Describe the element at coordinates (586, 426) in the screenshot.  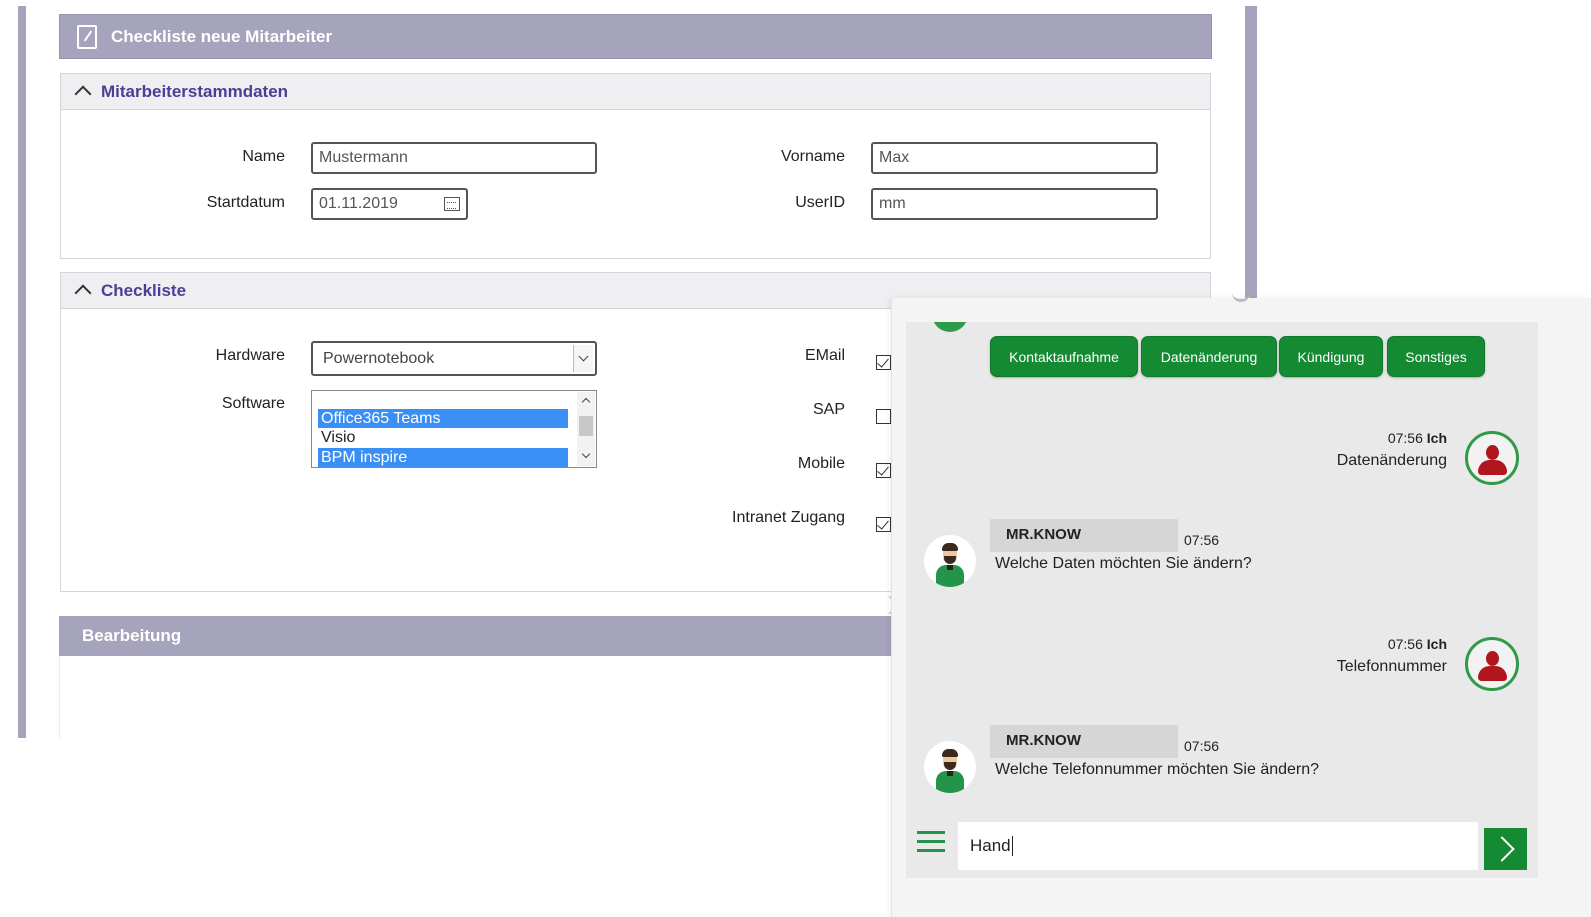
I see `scroll-thumb` at that location.